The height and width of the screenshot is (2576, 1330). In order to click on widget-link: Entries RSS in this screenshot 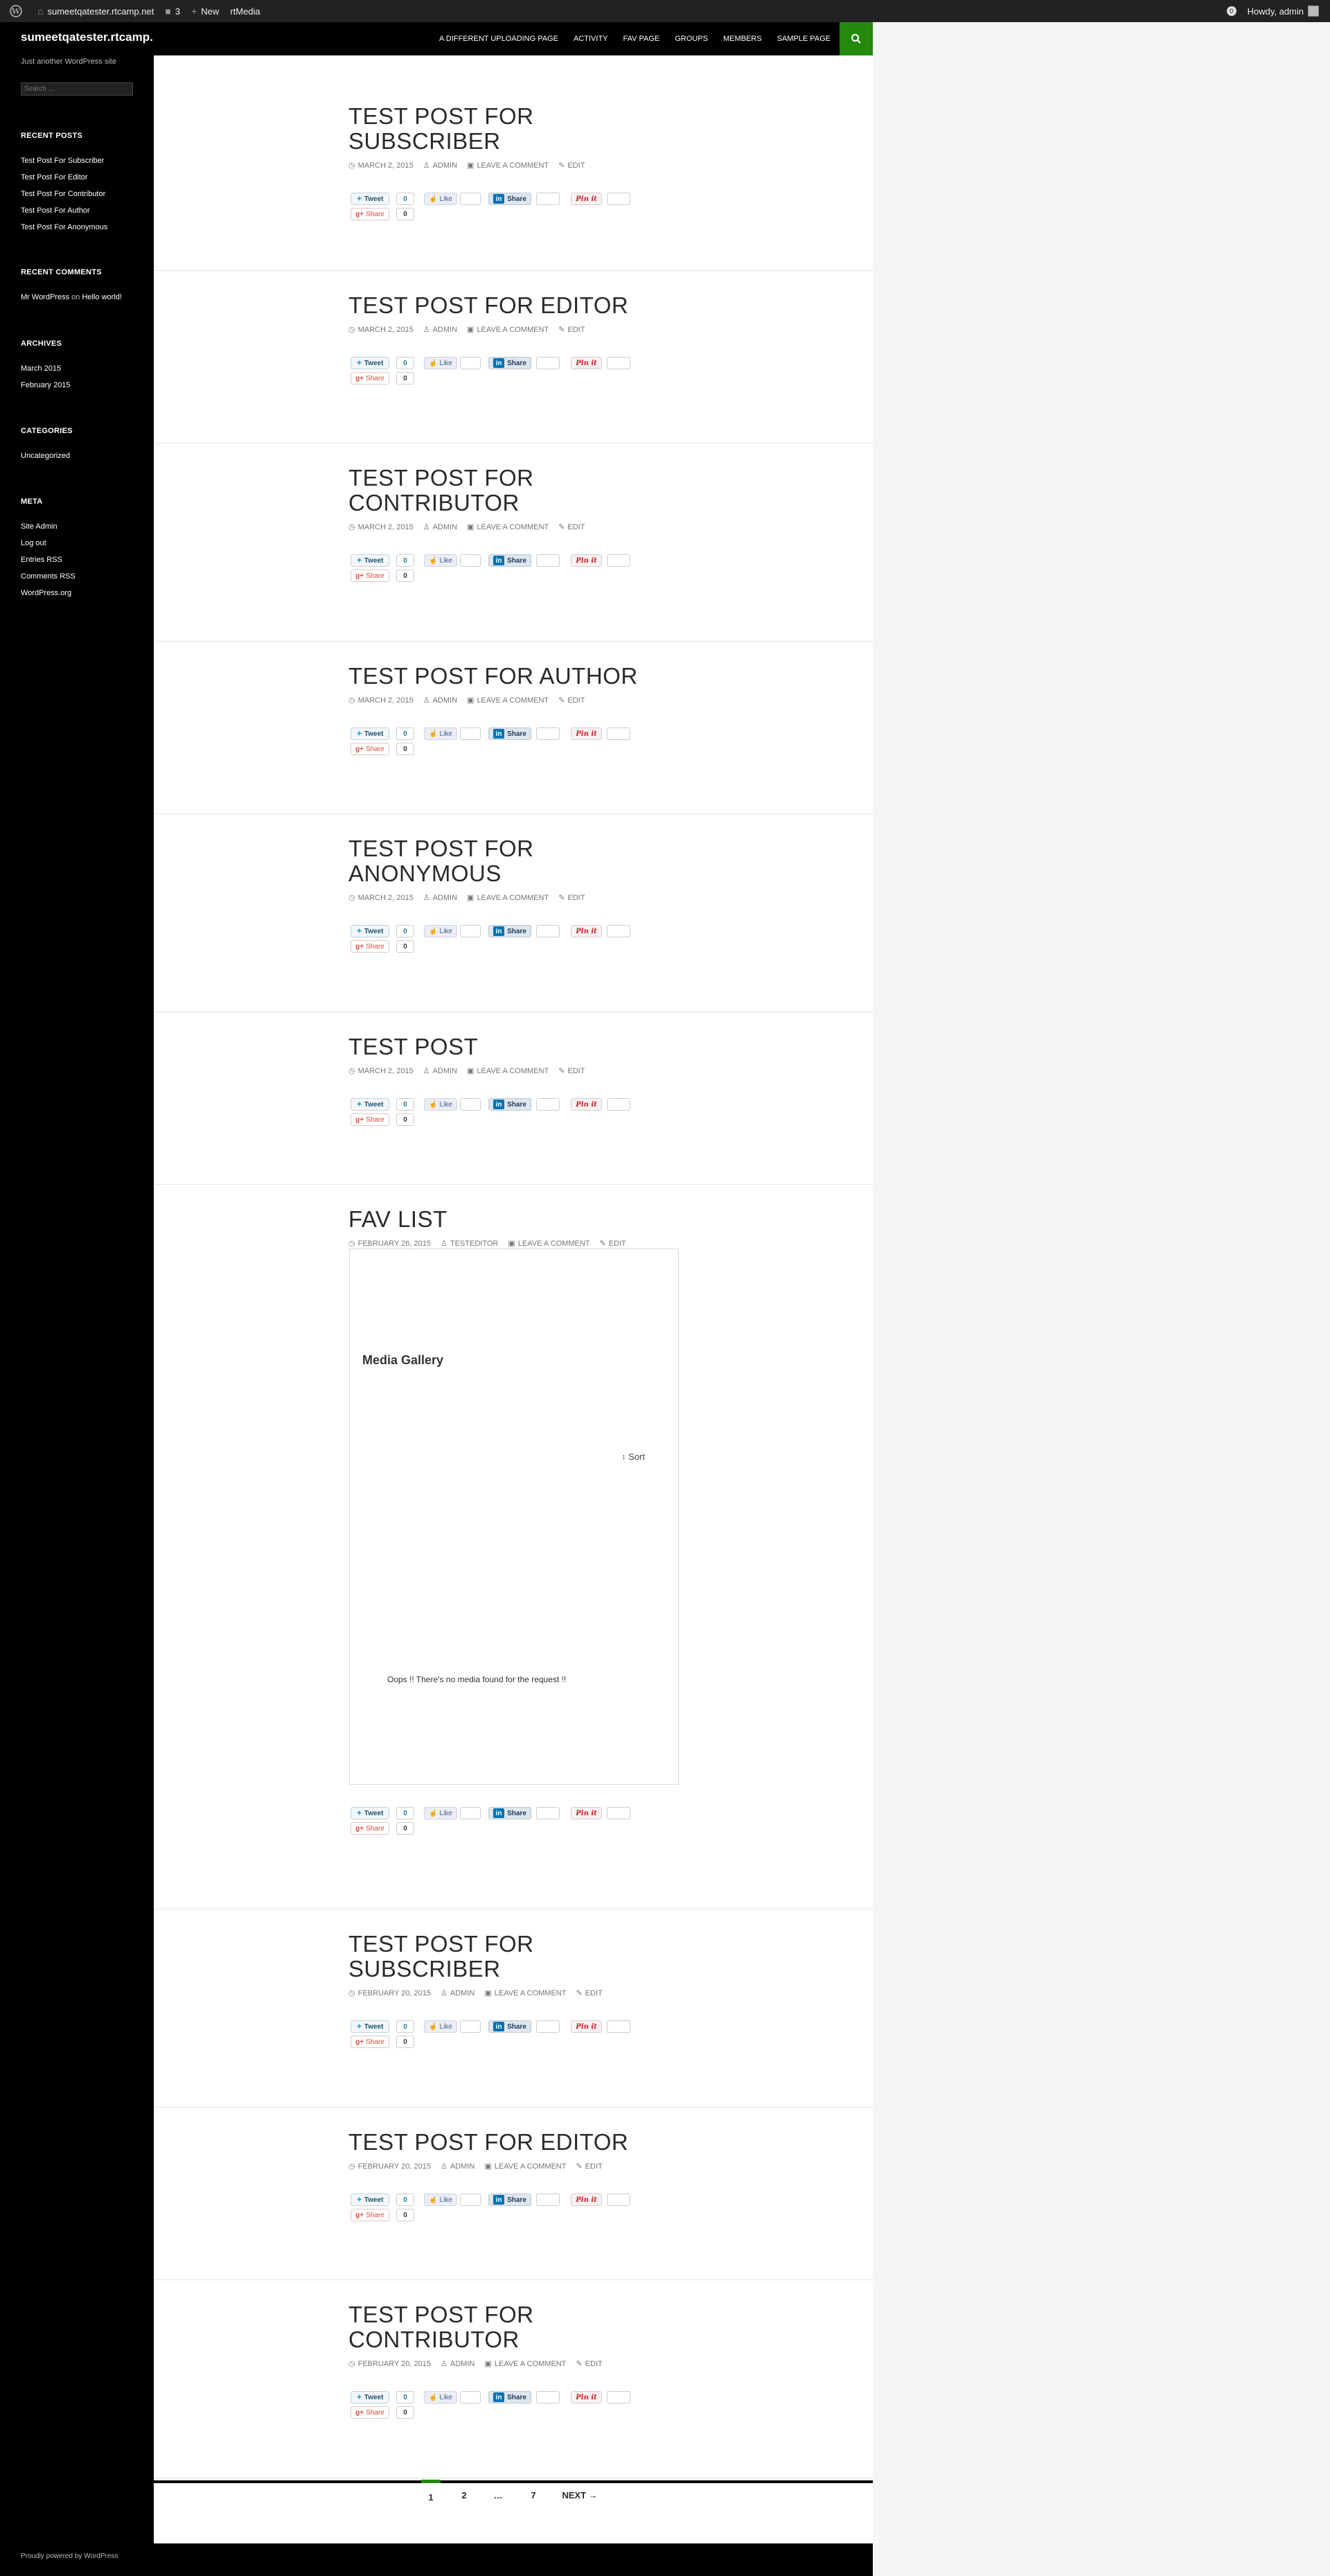, I will do `click(83, 560)`.